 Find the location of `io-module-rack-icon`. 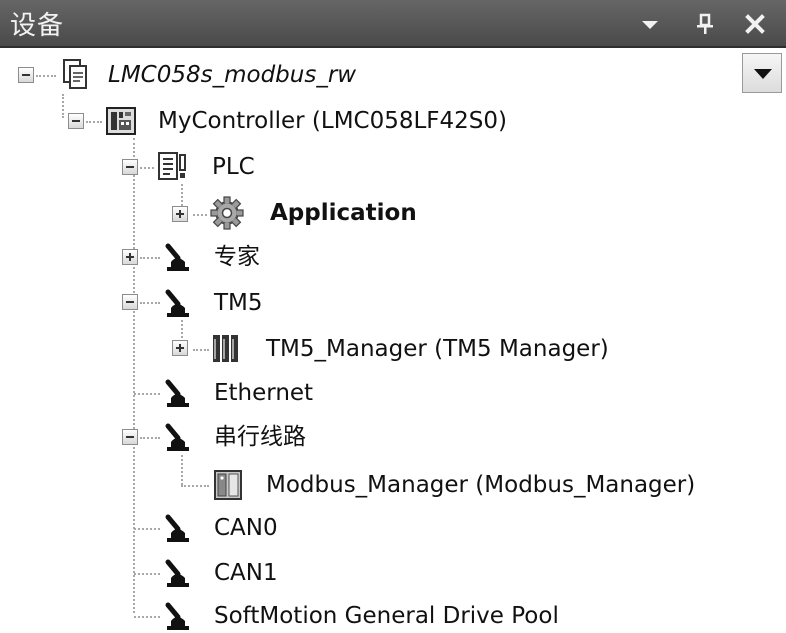

io-module-rack-icon is located at coordinates (225, 348).